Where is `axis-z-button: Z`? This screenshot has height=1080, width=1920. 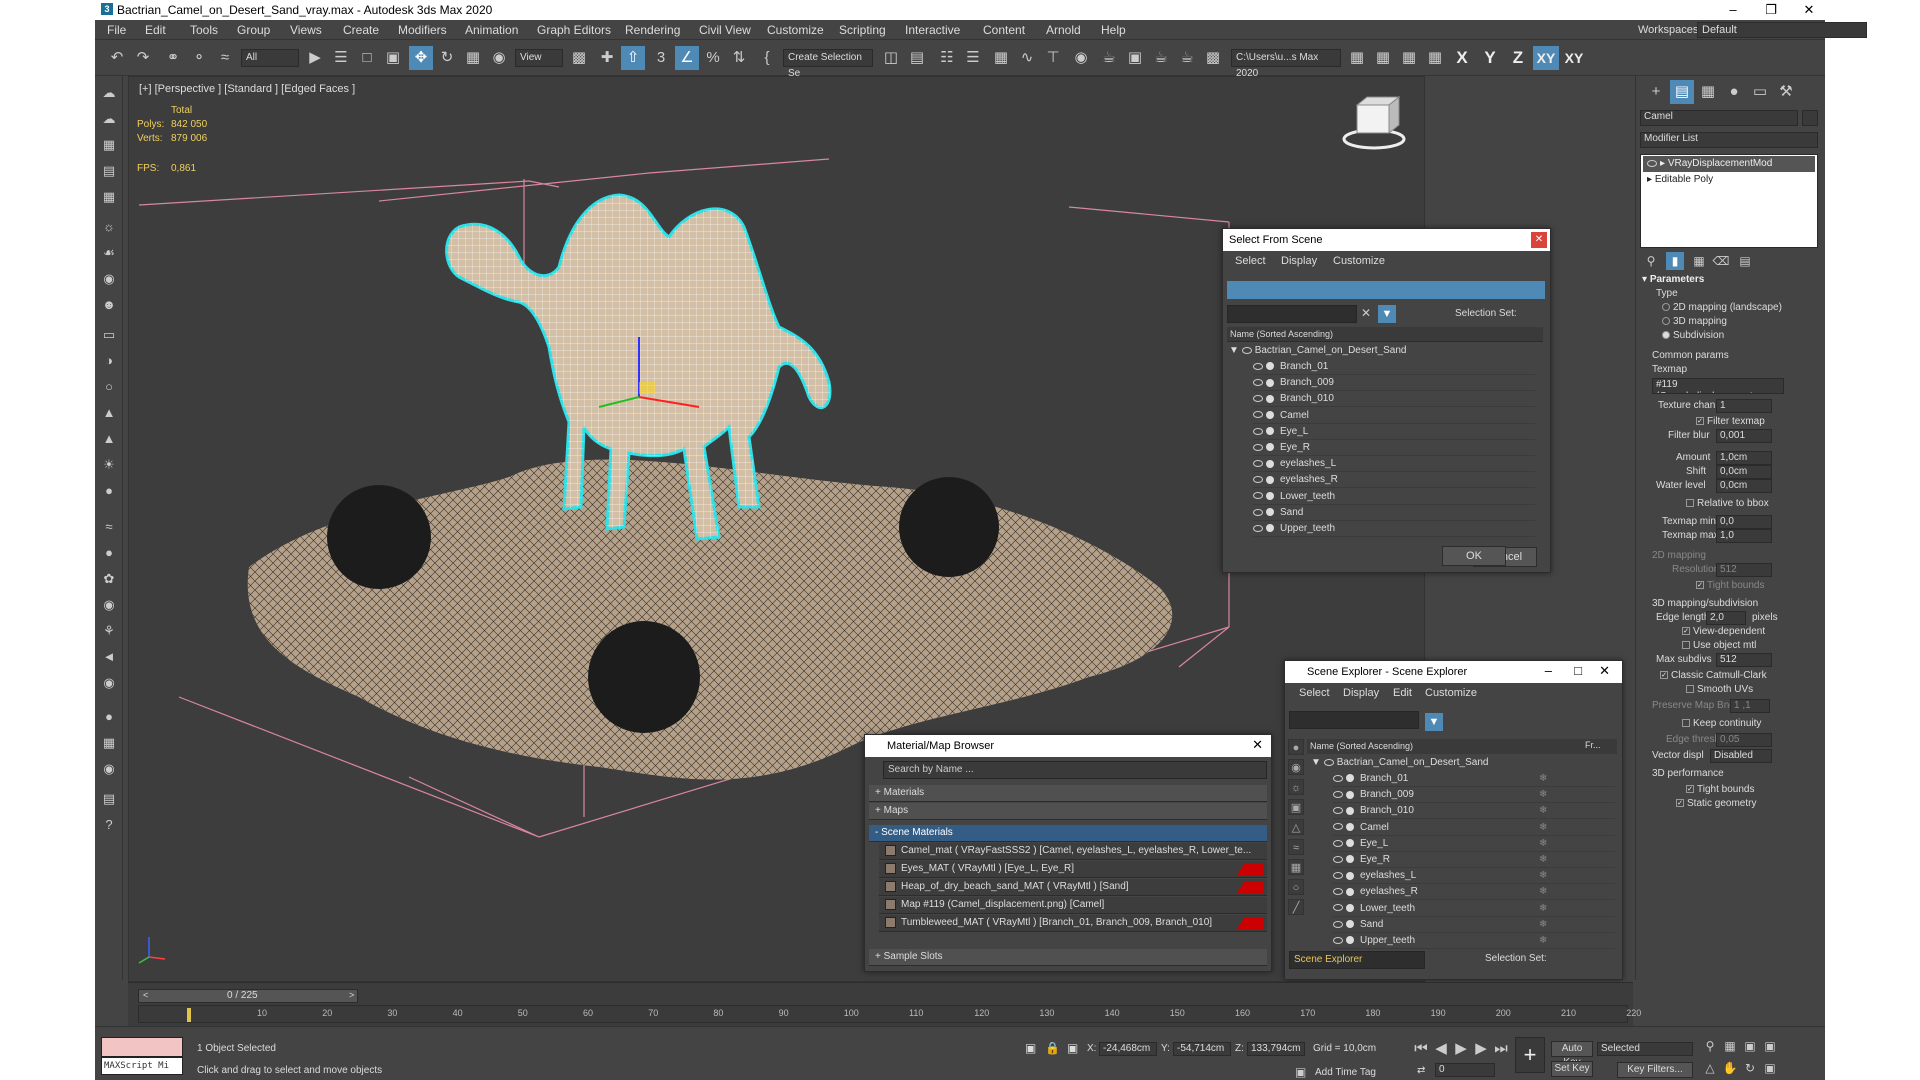
axis-z-button: Z is located at coordinates (1518, 58).